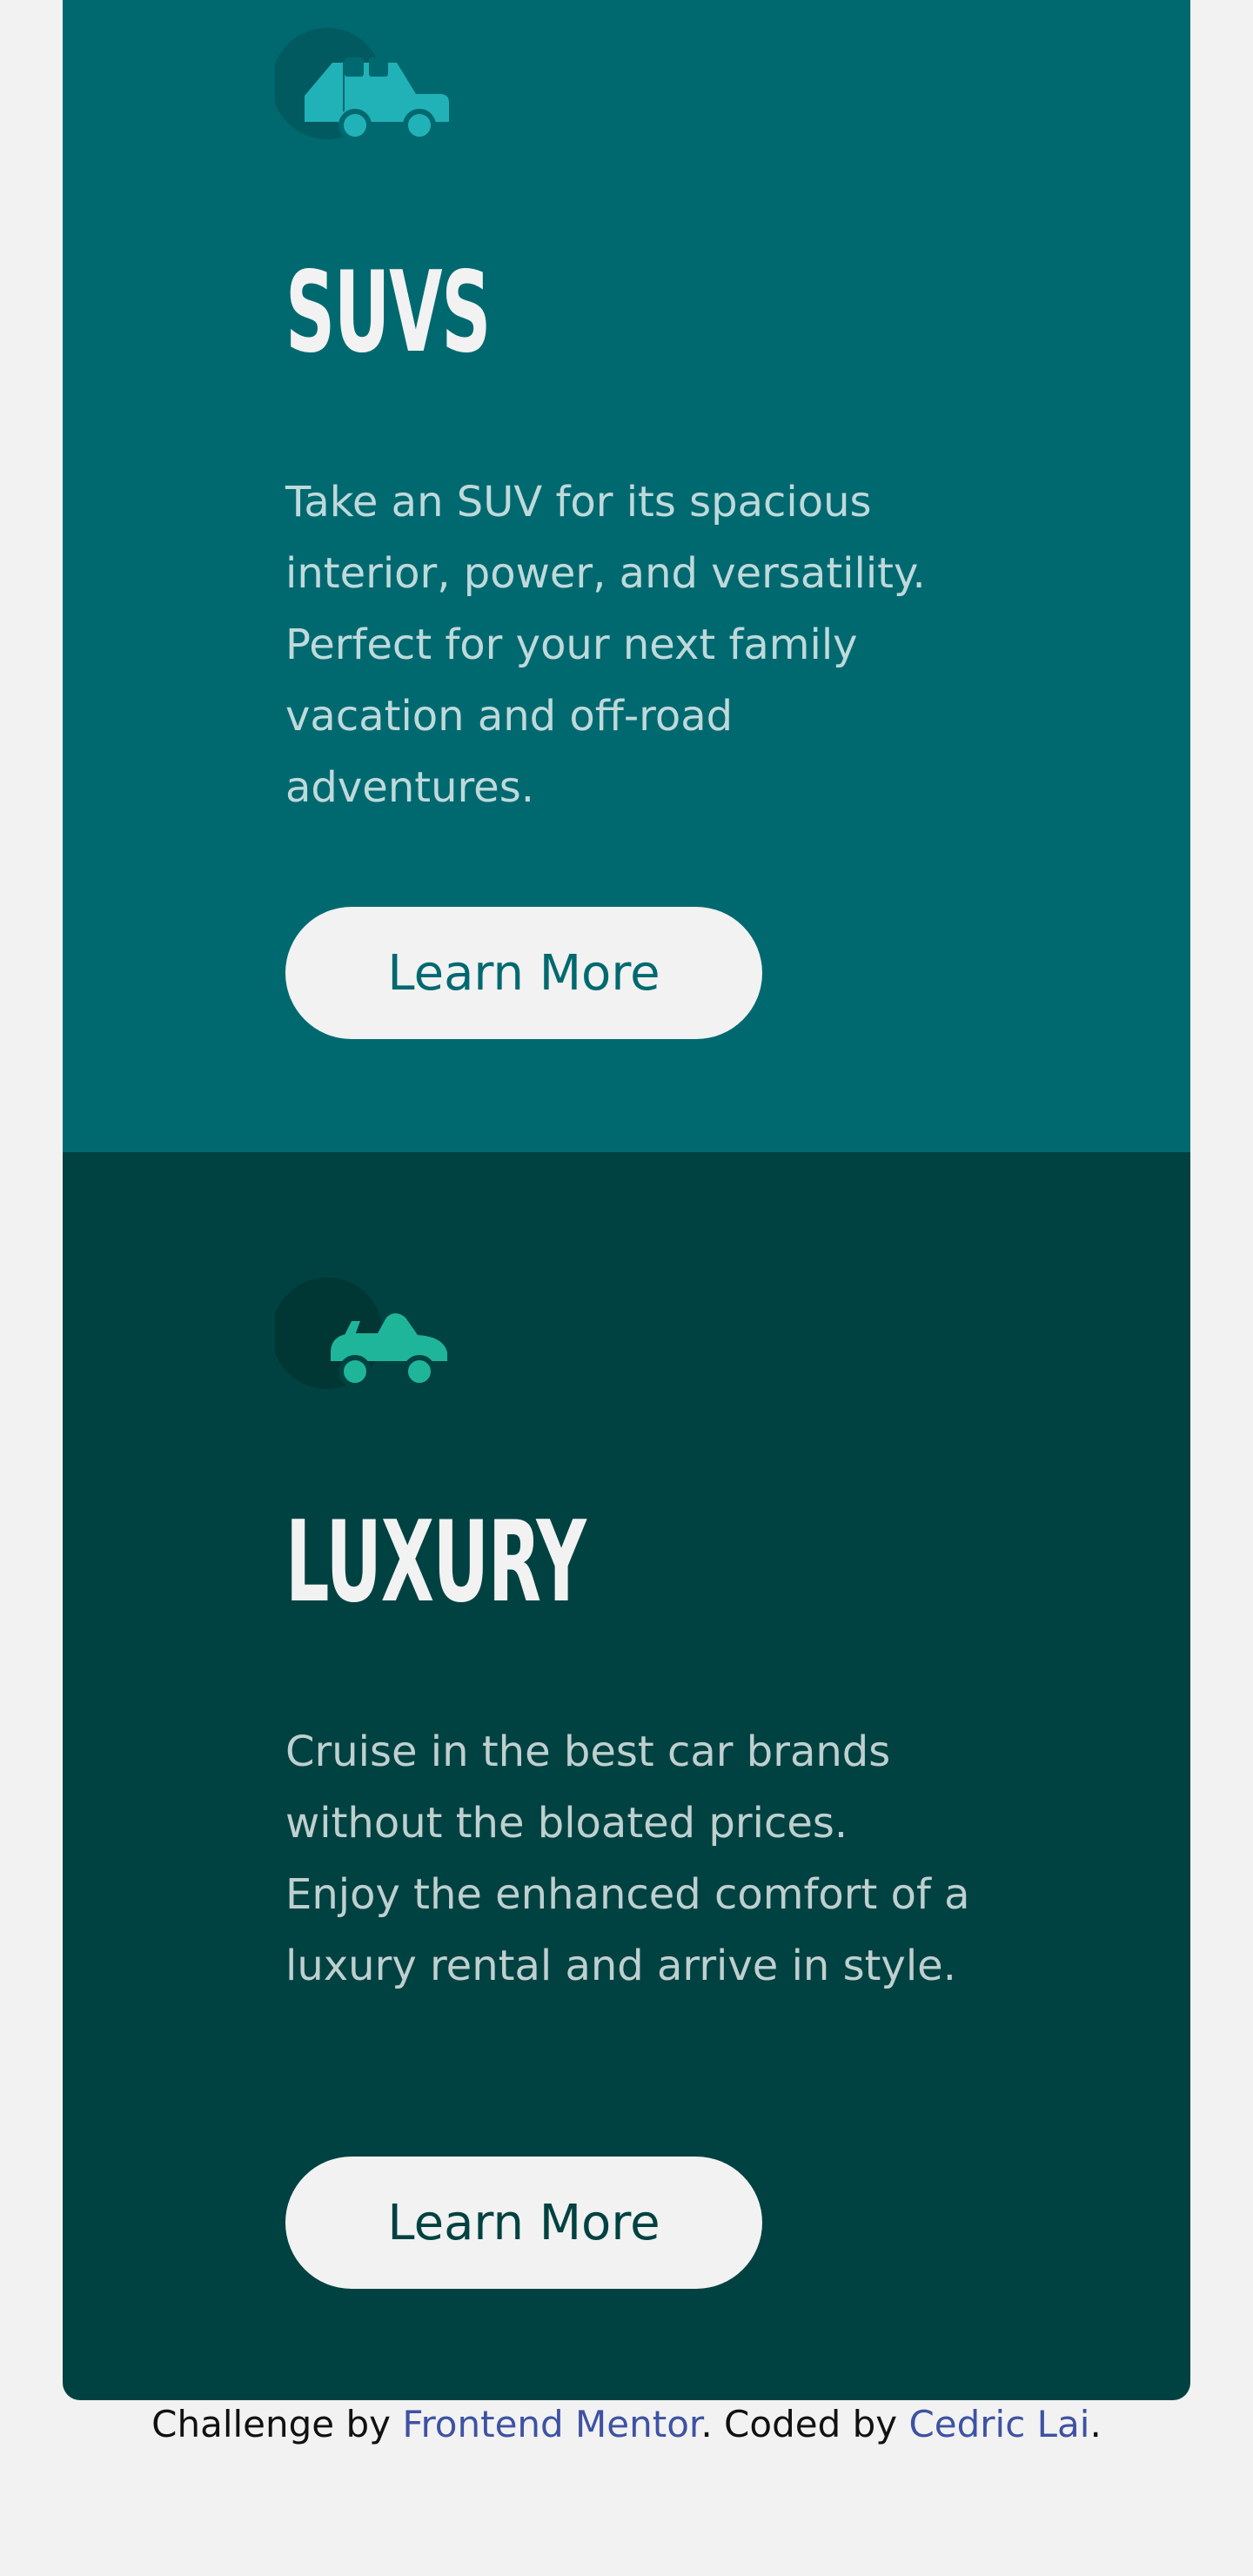 This screenshot has height=2576, width=1253. Describe the element at coordinates (1095, 2424) in the screenshot. I see `attribution-suffix: .` at that location.